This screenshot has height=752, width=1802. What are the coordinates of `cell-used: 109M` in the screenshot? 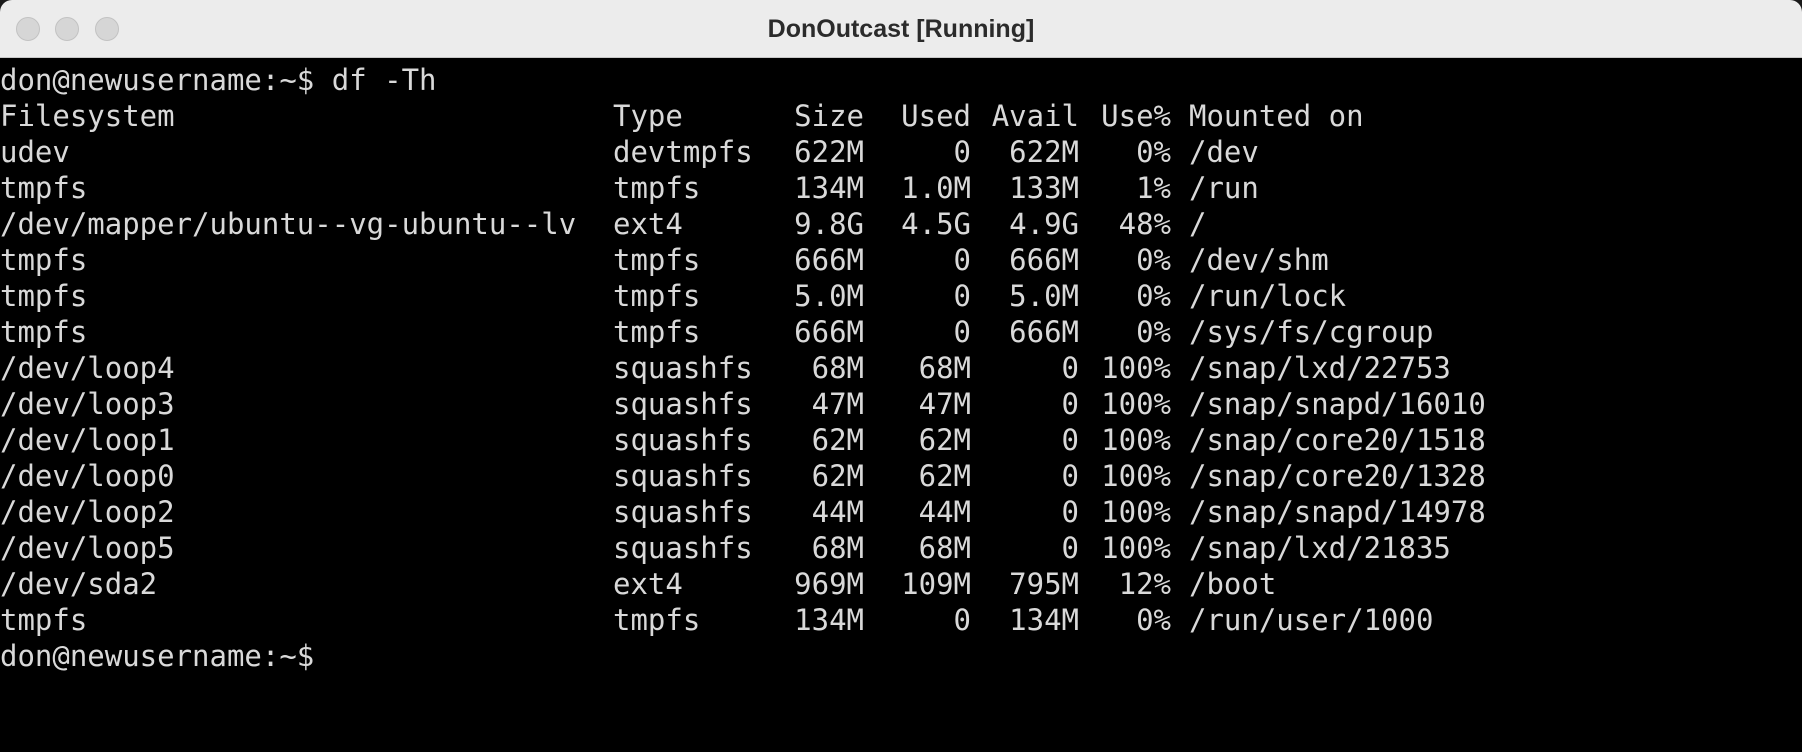 It's located at (936, 584).